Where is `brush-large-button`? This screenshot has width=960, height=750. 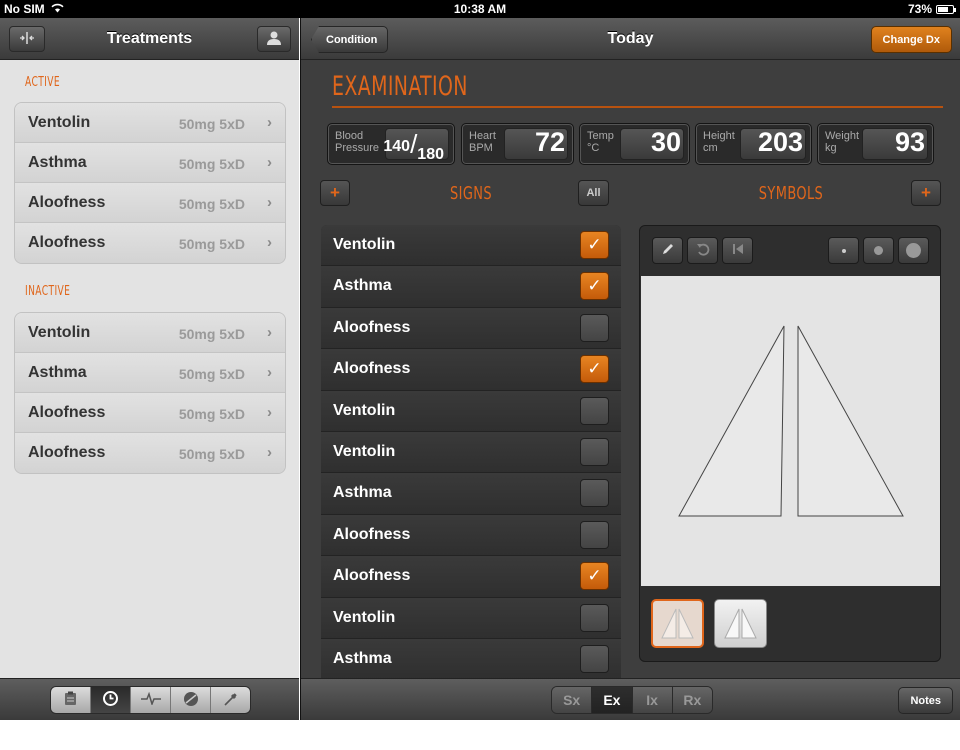
brush-large-button is located at coordinates (913, 250).